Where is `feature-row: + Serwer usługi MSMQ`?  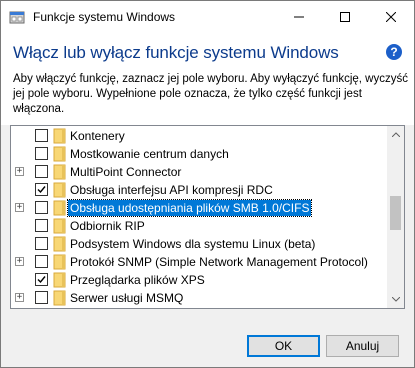
feature-row: + Serwer usługi MSMQ is located at coordinates (199, 298).